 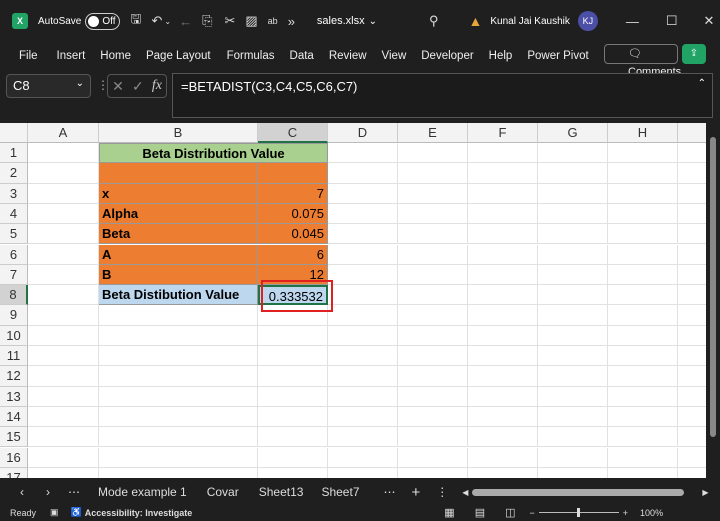 What do you see at coordinates (291, 21) in the screenshot?
I see `more-commands-icon: »` at bounding box center [291, 21].